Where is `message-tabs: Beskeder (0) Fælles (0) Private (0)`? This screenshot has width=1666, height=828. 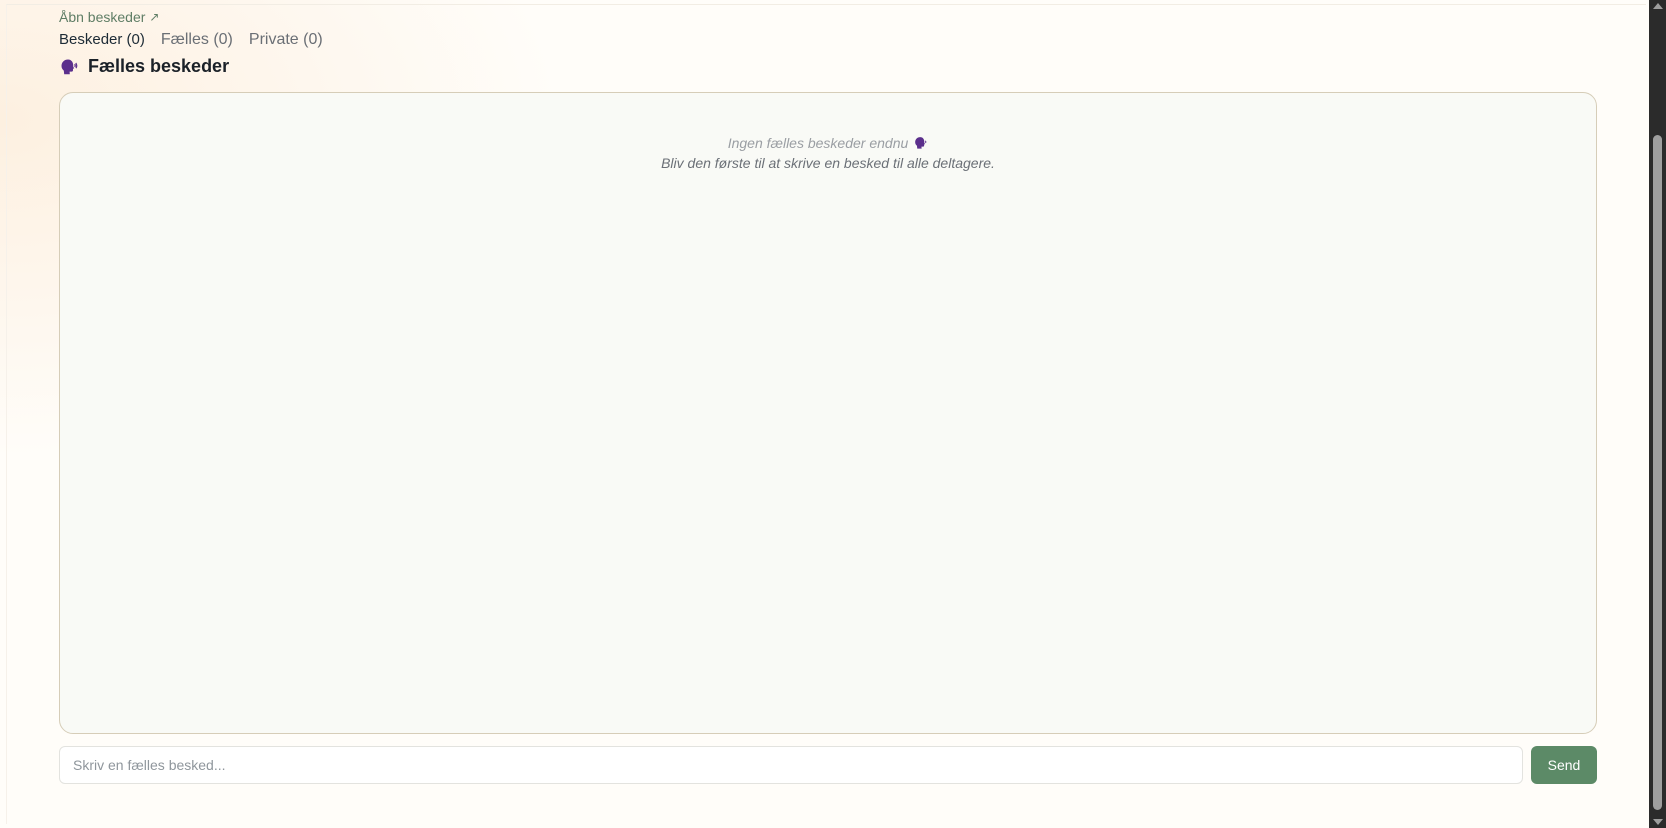 message-tabs: Beskeder (0) Fælles (0) Private (0) is located at coordinates (191, 40).